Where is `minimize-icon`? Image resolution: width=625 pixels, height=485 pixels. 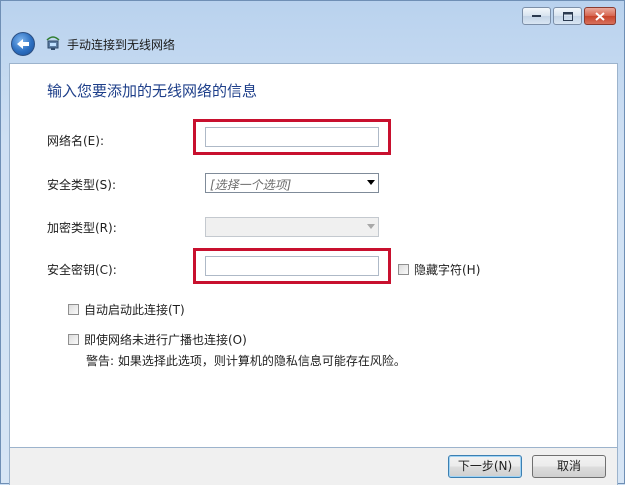 minimize-icon is located at coordinates (536, 16).